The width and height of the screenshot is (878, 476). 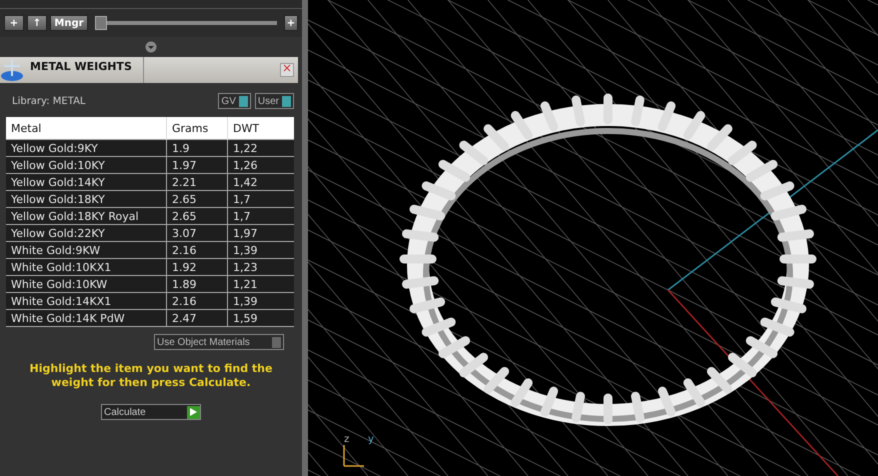 I want to click on table-cell: White Gold:10KW, so click(x=86, y=284).